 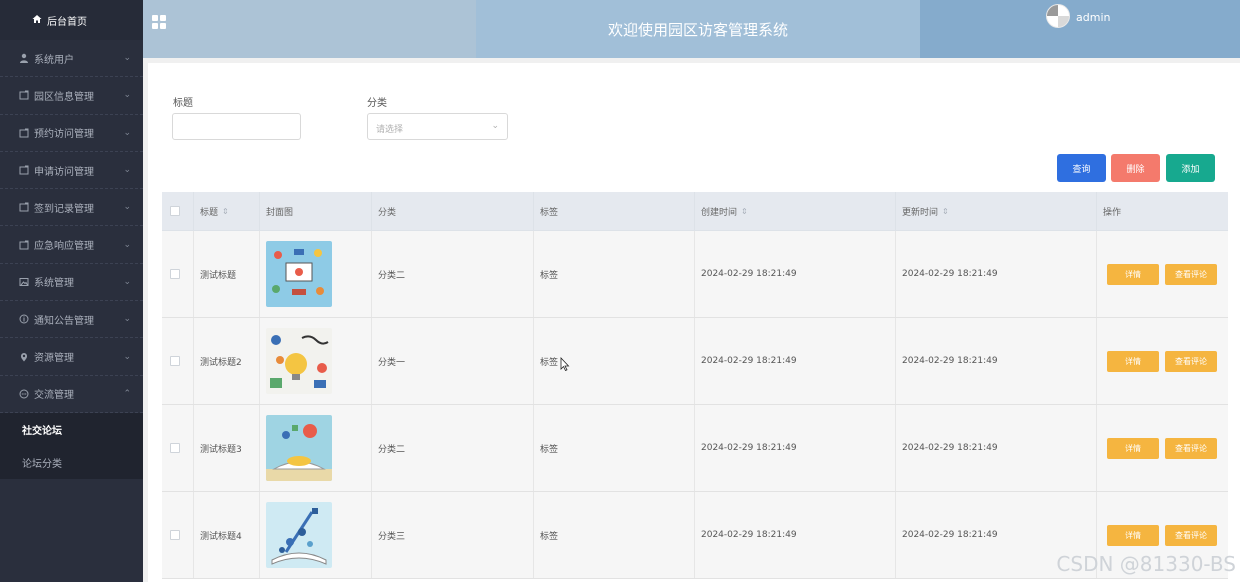 What do you see at coordinates (227, 361) in the screenshot?
I see `title-cell: 测试标题2` at bounding box center [227, 361].